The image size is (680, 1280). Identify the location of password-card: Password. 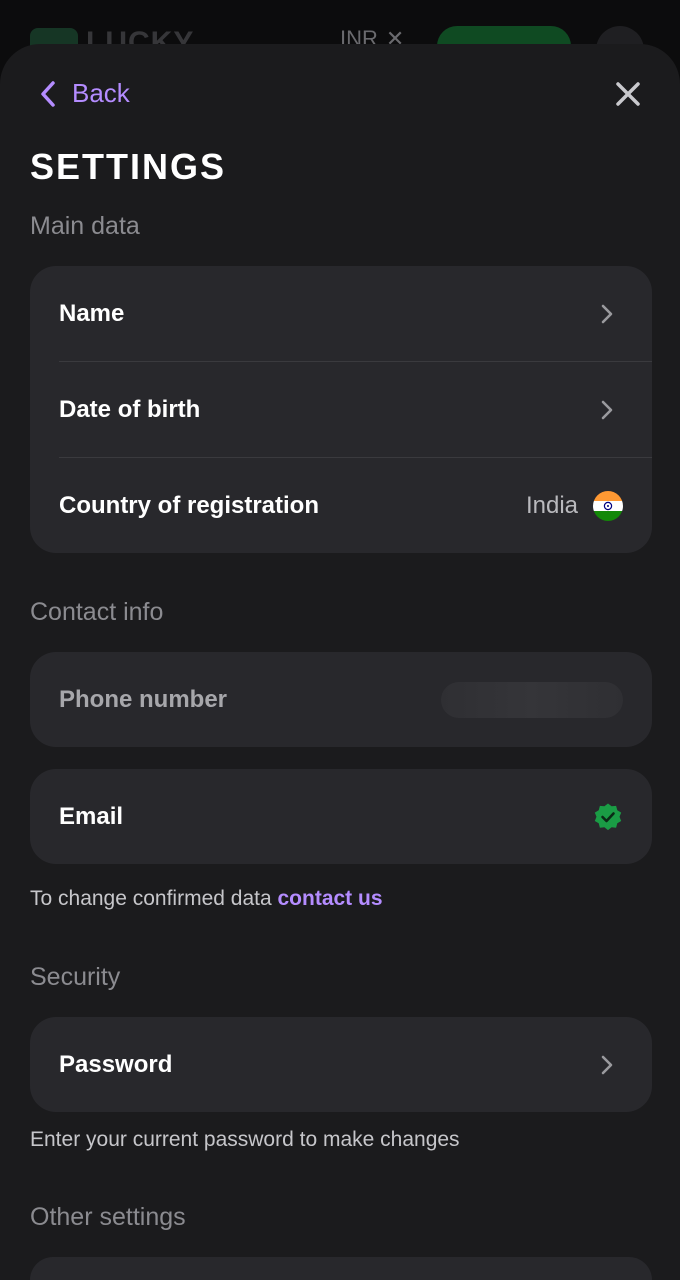
(341, 1064).